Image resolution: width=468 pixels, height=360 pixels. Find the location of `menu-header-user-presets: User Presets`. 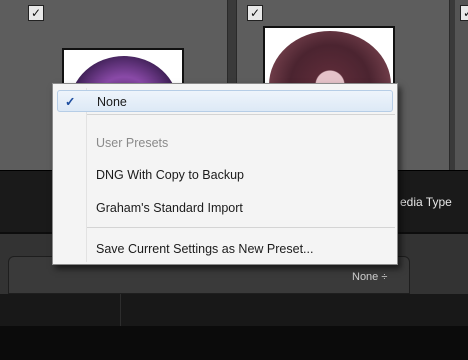

menu-header-user-presets: User Presets is located at coordinates (132, 143).